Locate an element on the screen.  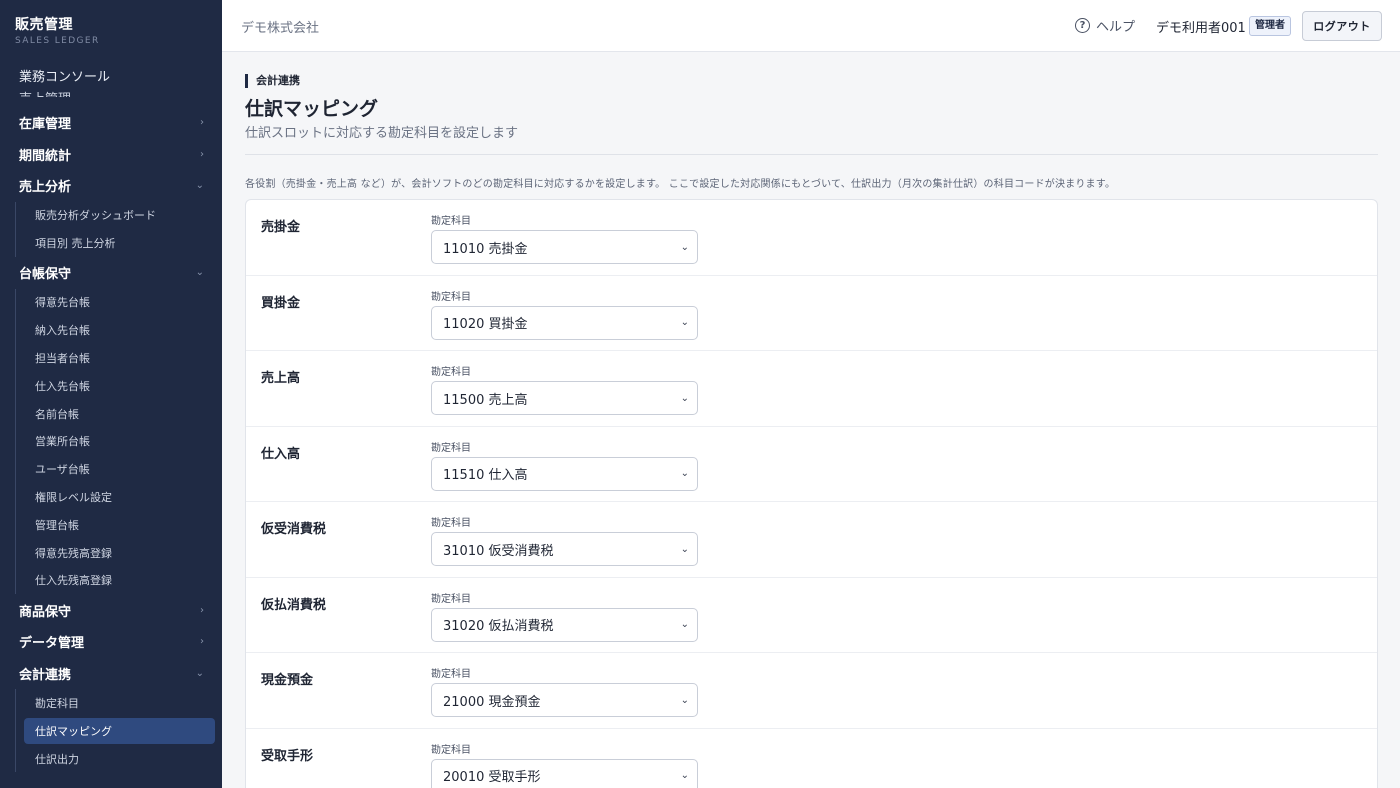
mapping-row: 仕入高 勘定科目 11510 仕入高 ⌄ is located at coordinates (811, 464).